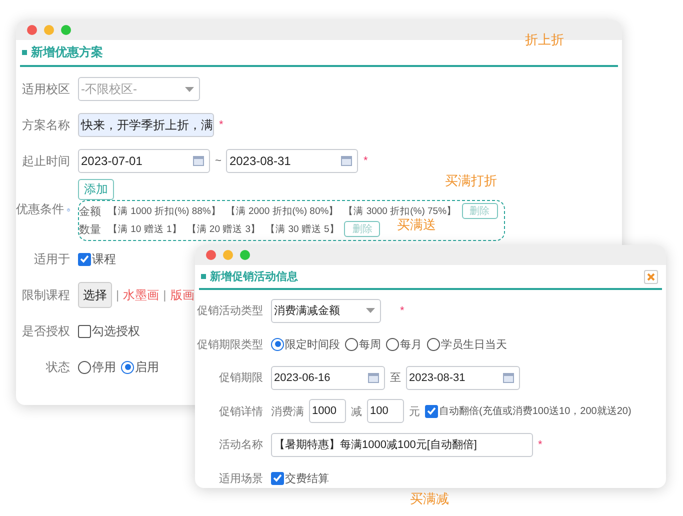  Describe the element at coordinates (144, 161) in the screenshot. I see `date-field: 2023-07-01` at that location.